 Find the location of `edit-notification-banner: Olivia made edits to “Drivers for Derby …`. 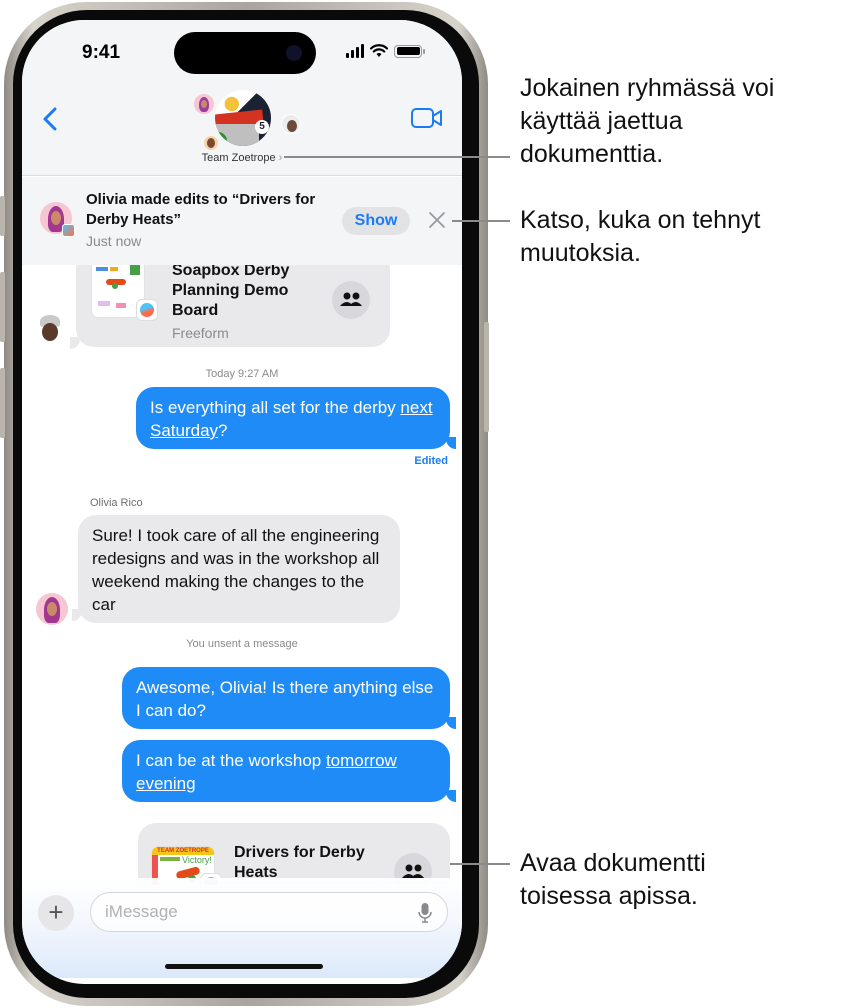

edit-notification-banner: Olivia made edits to “Drivers for Derby … is located at coordinates (242, 221).